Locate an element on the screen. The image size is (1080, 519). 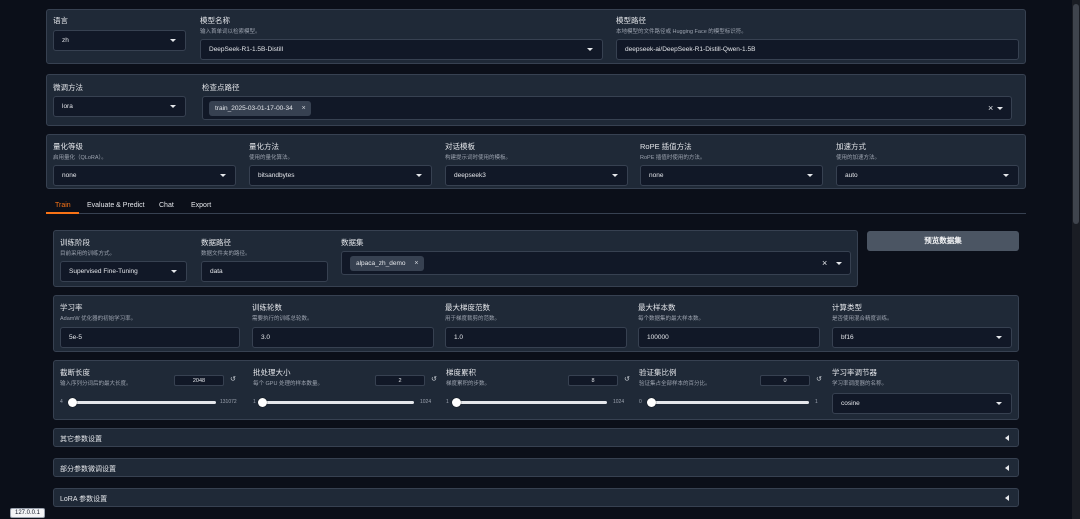
lr-input: 5e-5 is located at coordinates (150, 337).